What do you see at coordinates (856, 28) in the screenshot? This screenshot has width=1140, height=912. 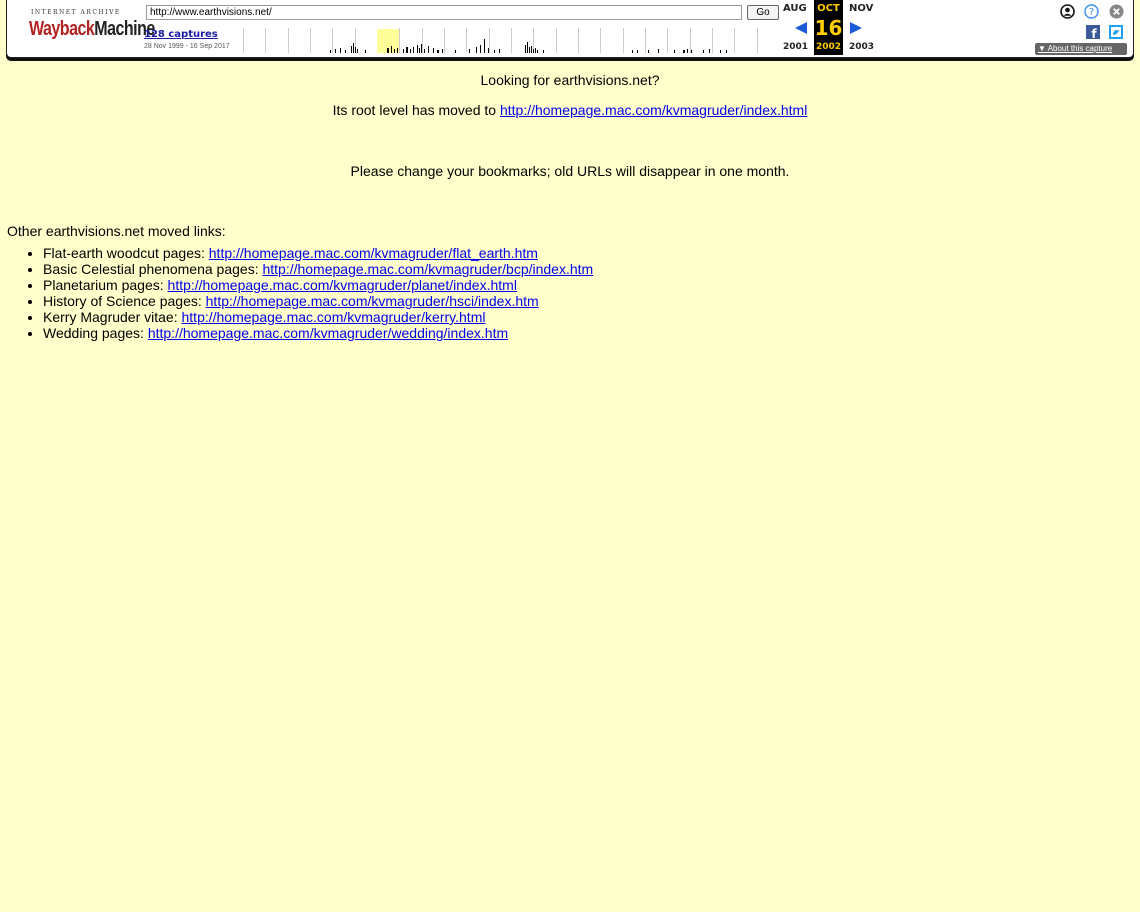 I see `next-capture-arrow-icon` at bounding box center [856, 28].